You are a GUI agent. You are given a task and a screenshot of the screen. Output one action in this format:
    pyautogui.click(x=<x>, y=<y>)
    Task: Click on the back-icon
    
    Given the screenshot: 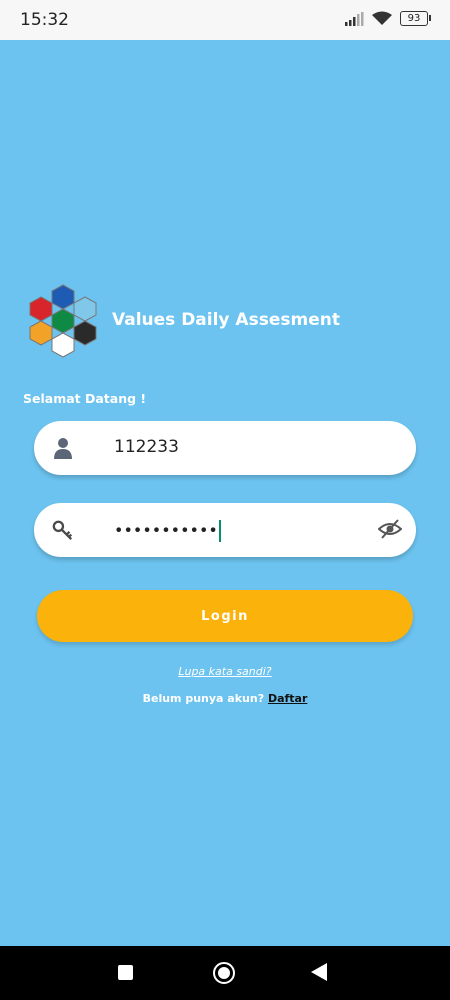 What is the action you would take?
    pyautogui.click(x=319, y=972)
    